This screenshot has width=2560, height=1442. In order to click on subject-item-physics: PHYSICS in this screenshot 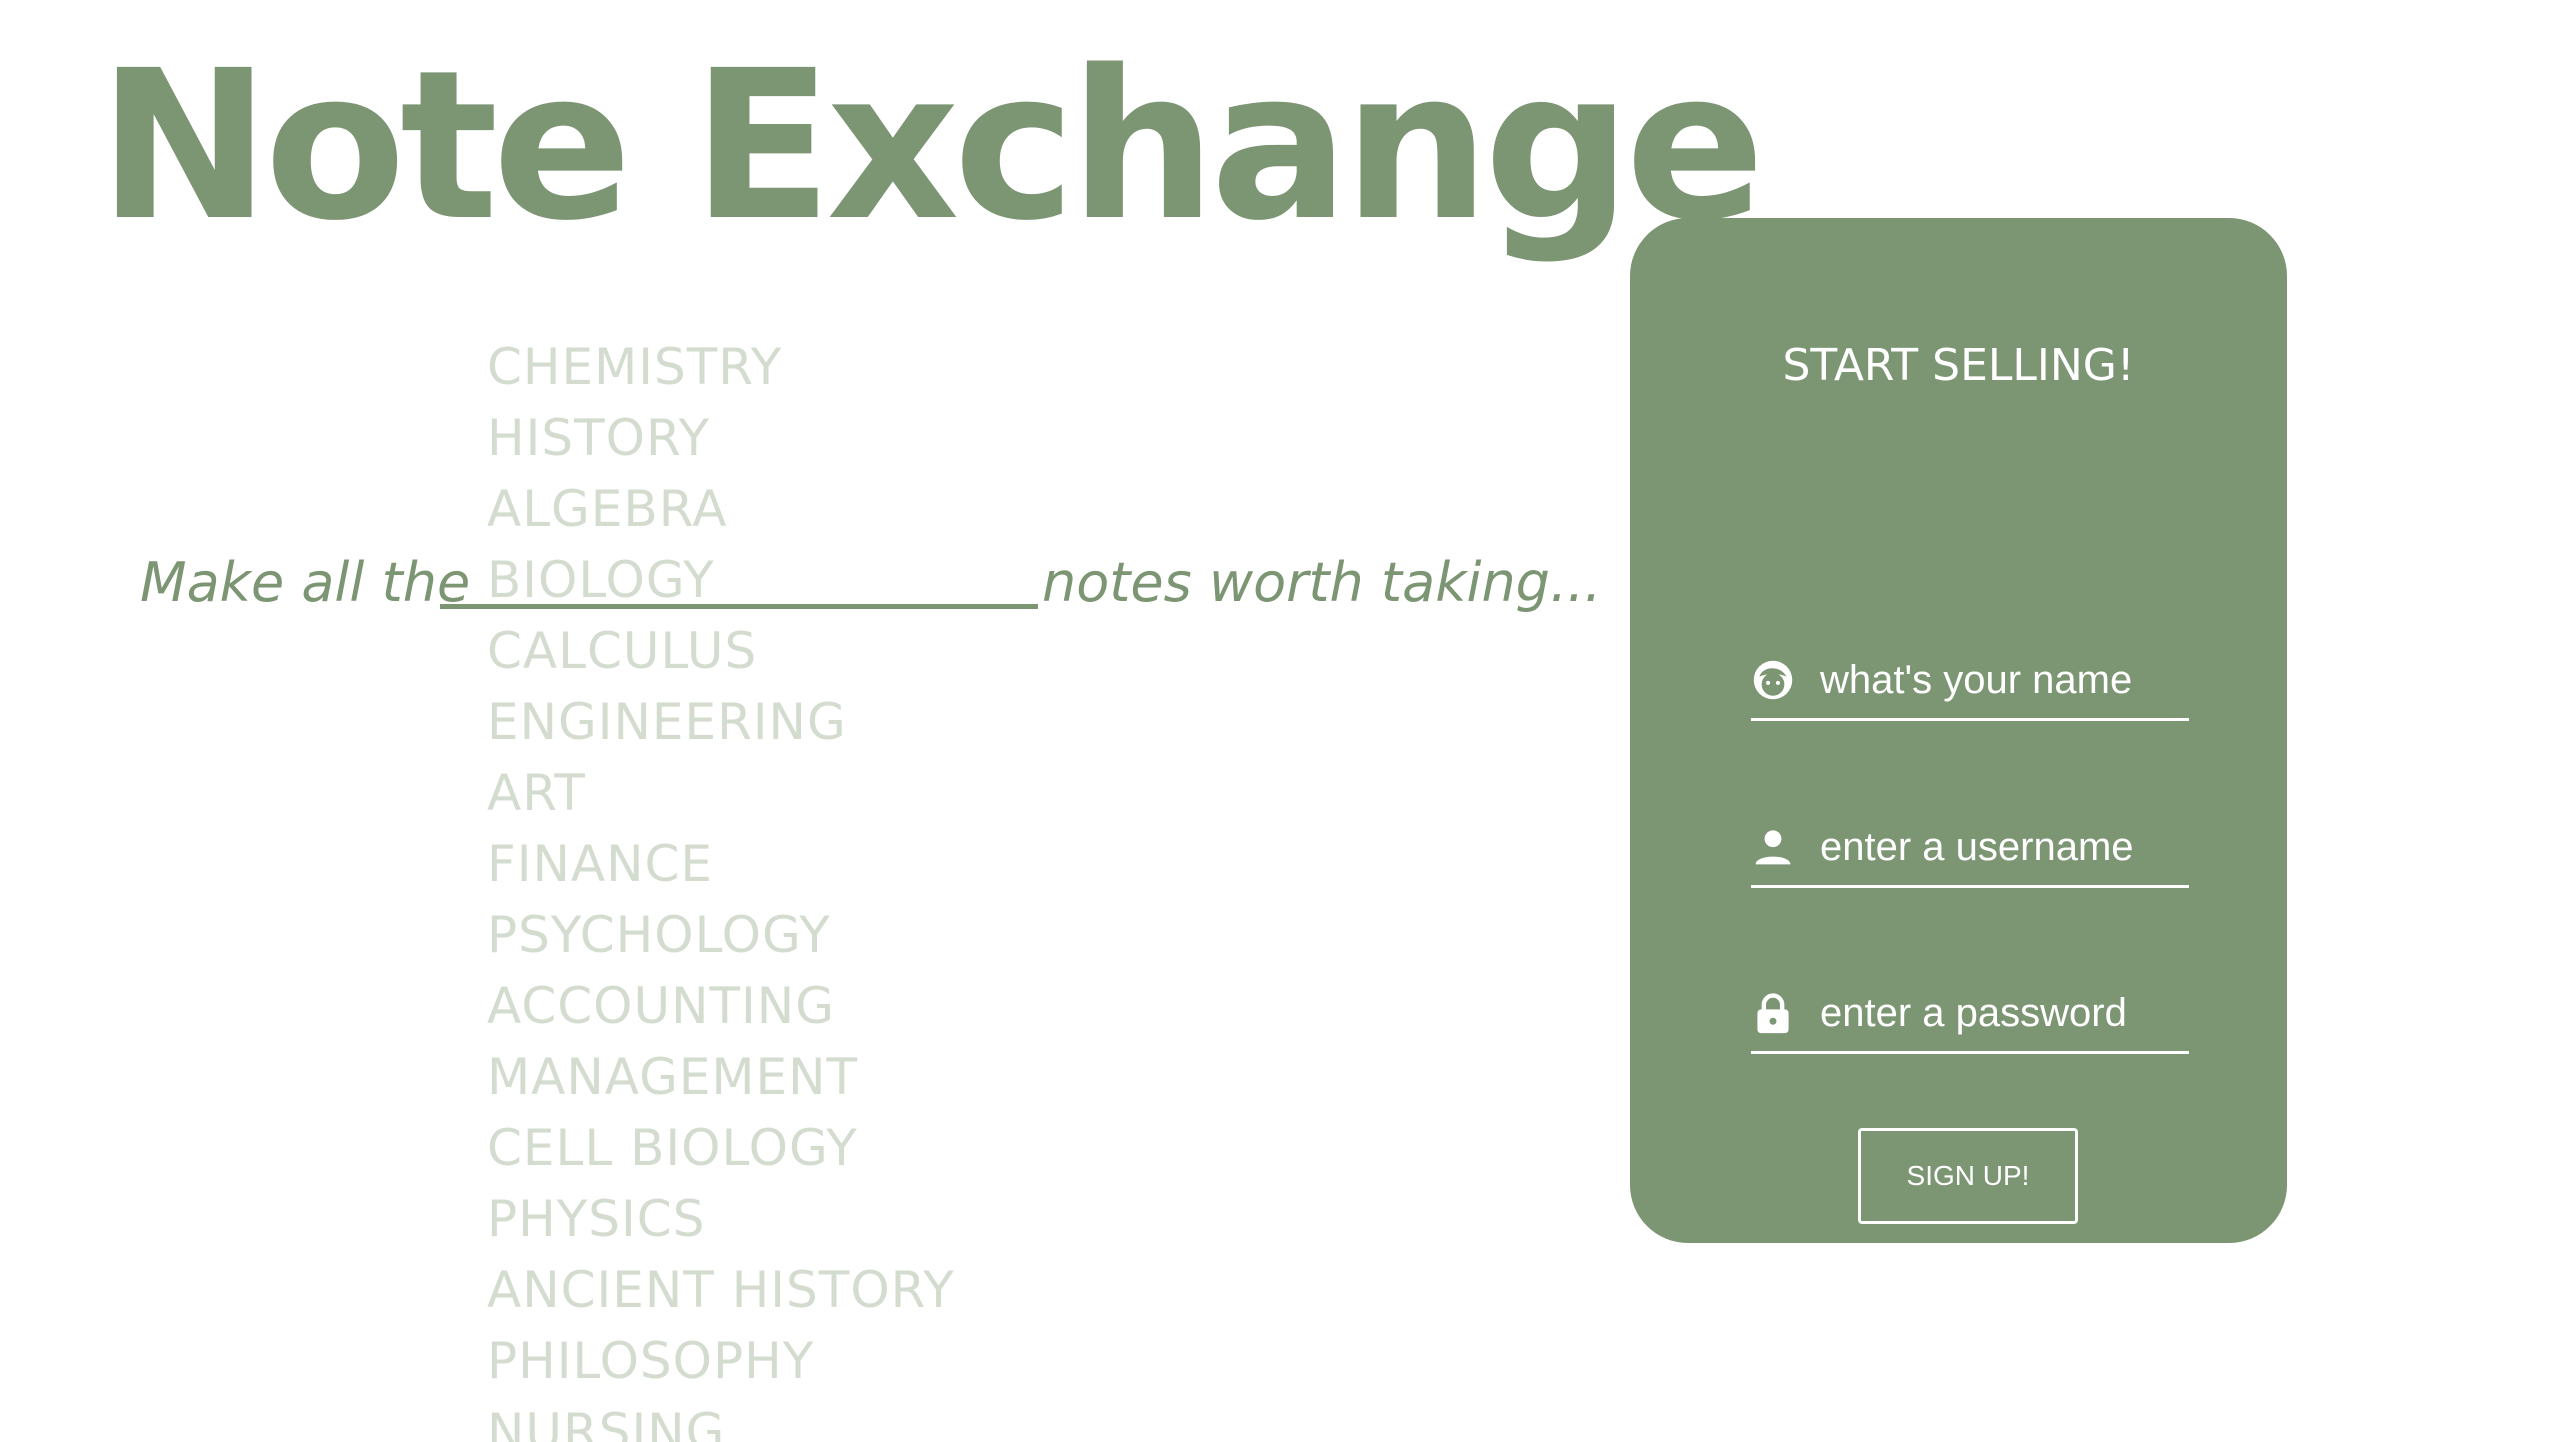, I will do `click(596, 1219)`.